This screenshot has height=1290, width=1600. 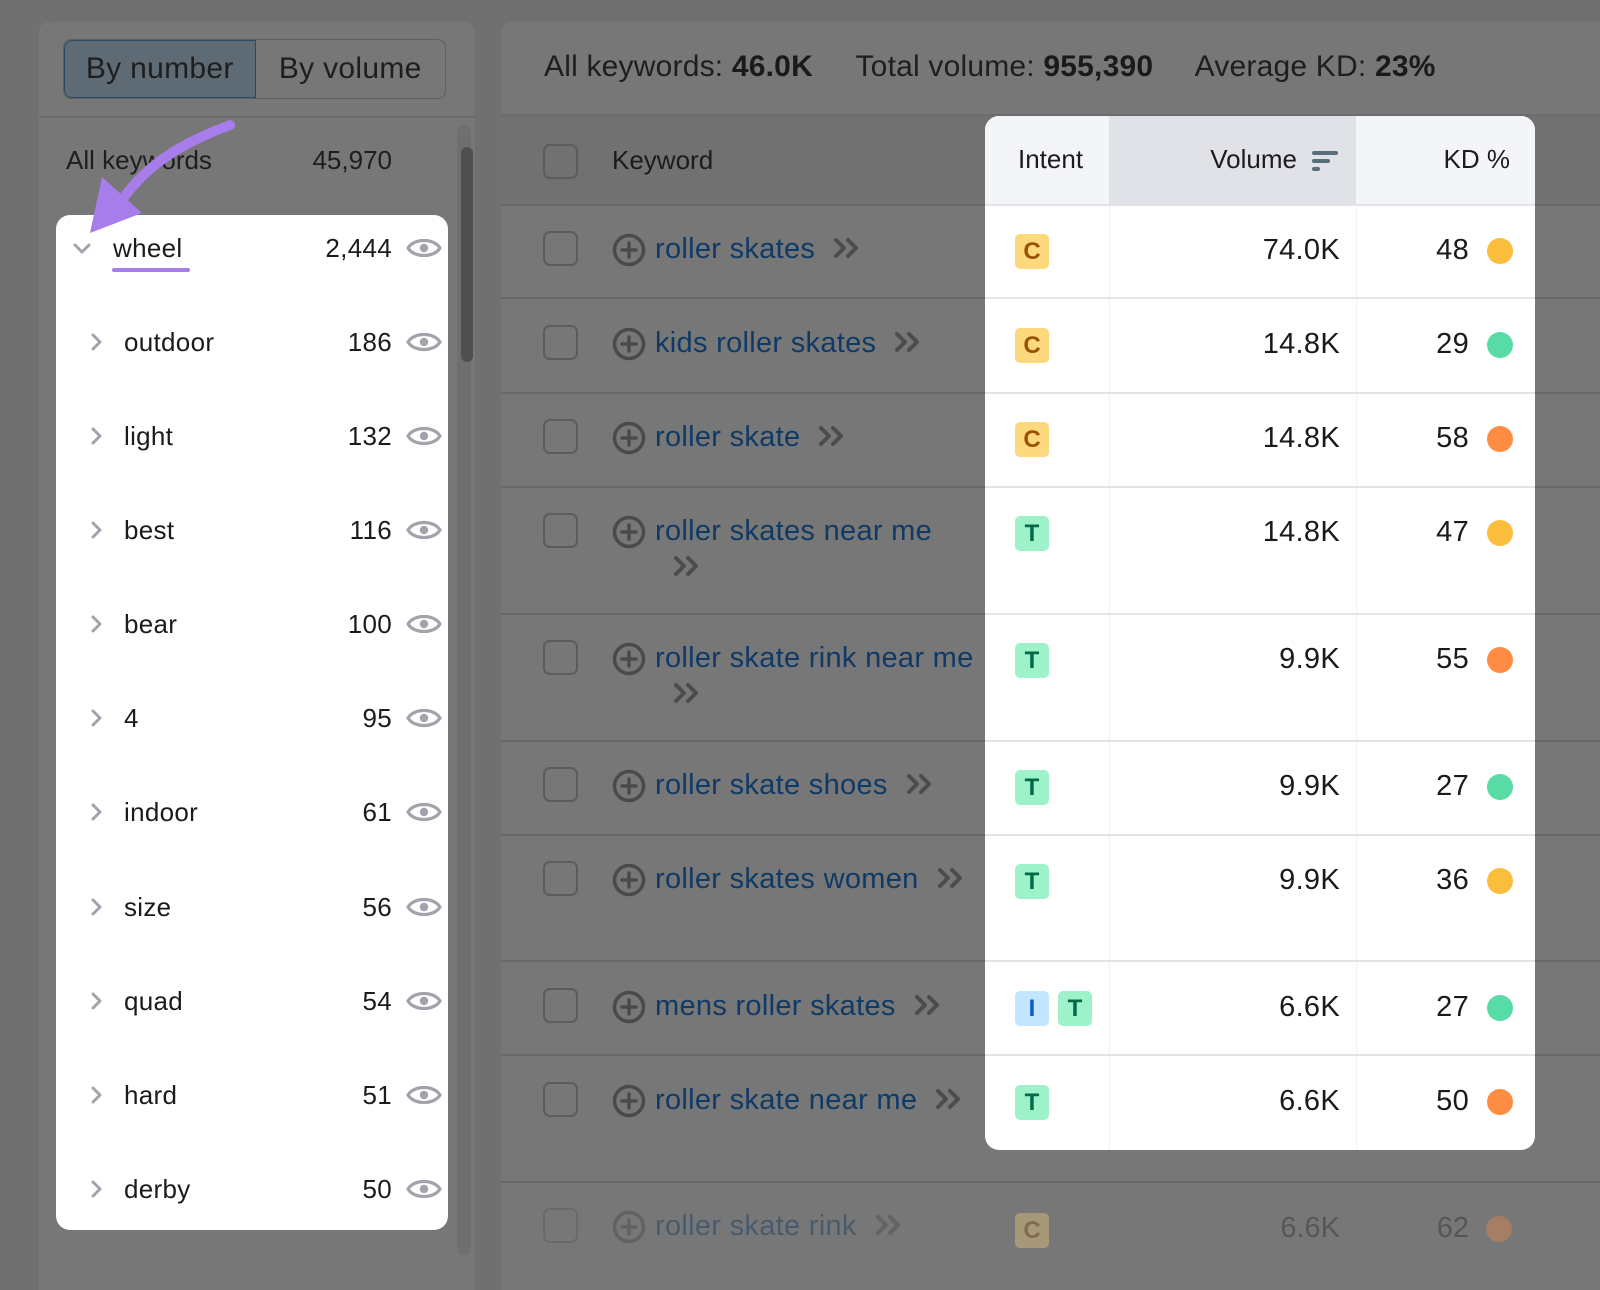 I want to click on keyword-link: roller skate shoes, so click(x=771, y=785).